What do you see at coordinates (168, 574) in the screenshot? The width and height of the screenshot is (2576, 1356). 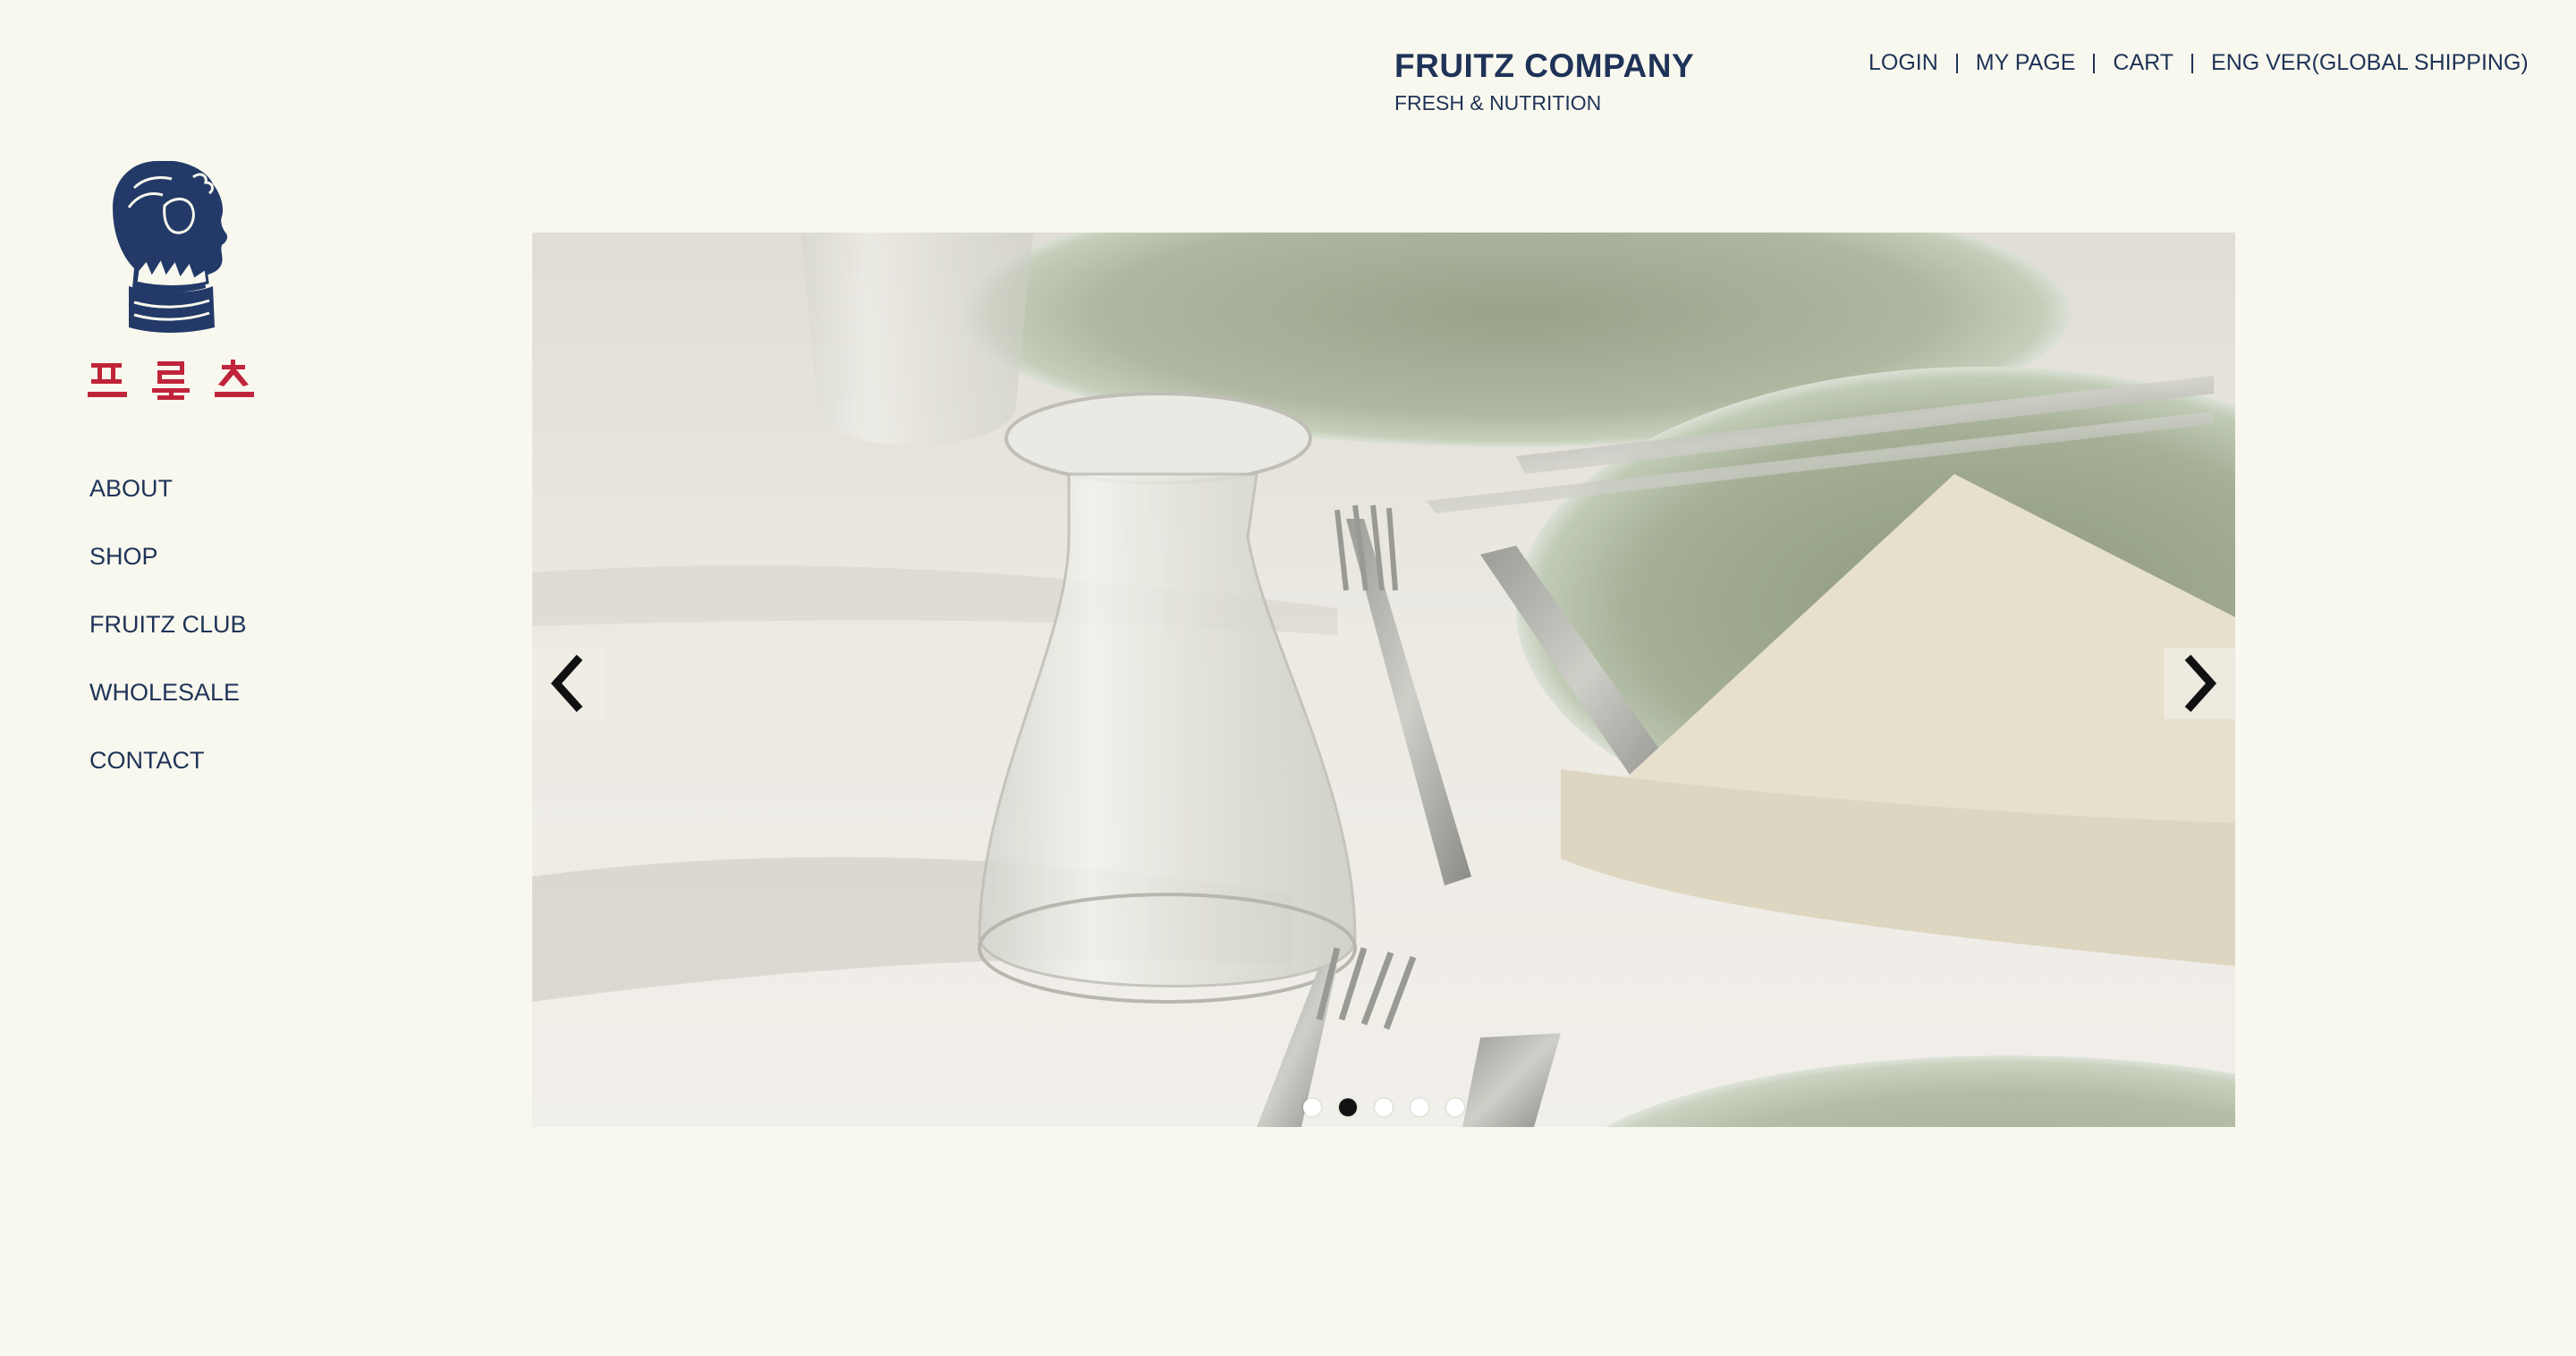 I see `sidebar-item-shop: SHOP` at bounding box center [168, 574].